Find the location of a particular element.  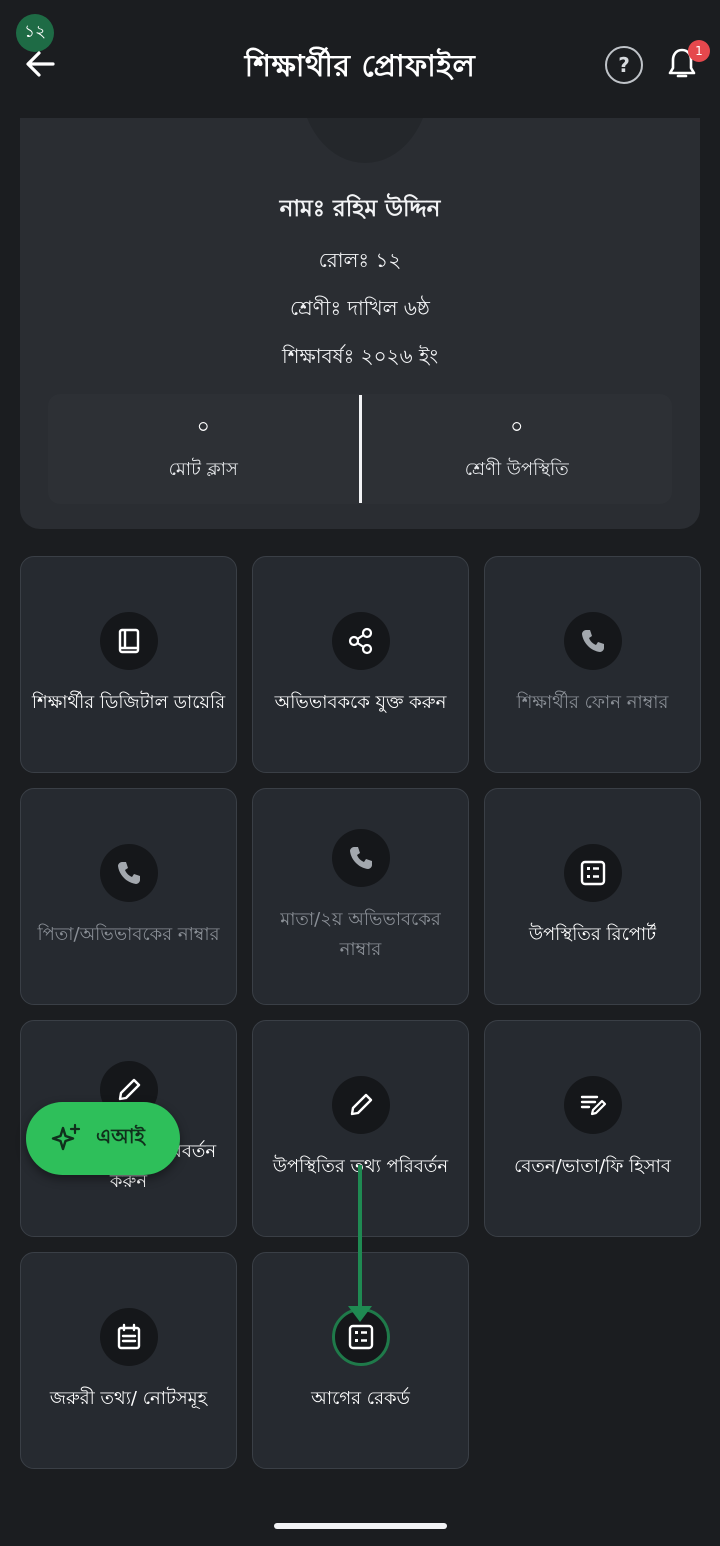

tile-label: শিক্ষার্থীর ডিজিটাল ডায়েরি is located at coordinates (128, 702).